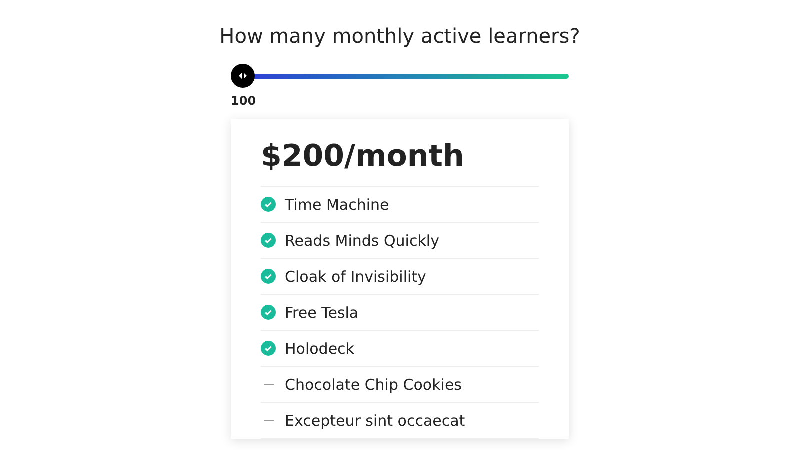  Describe the element at coordinates (400, 36) in the screenshot. I see `question-heading: How many monthly active learners?` at that location.